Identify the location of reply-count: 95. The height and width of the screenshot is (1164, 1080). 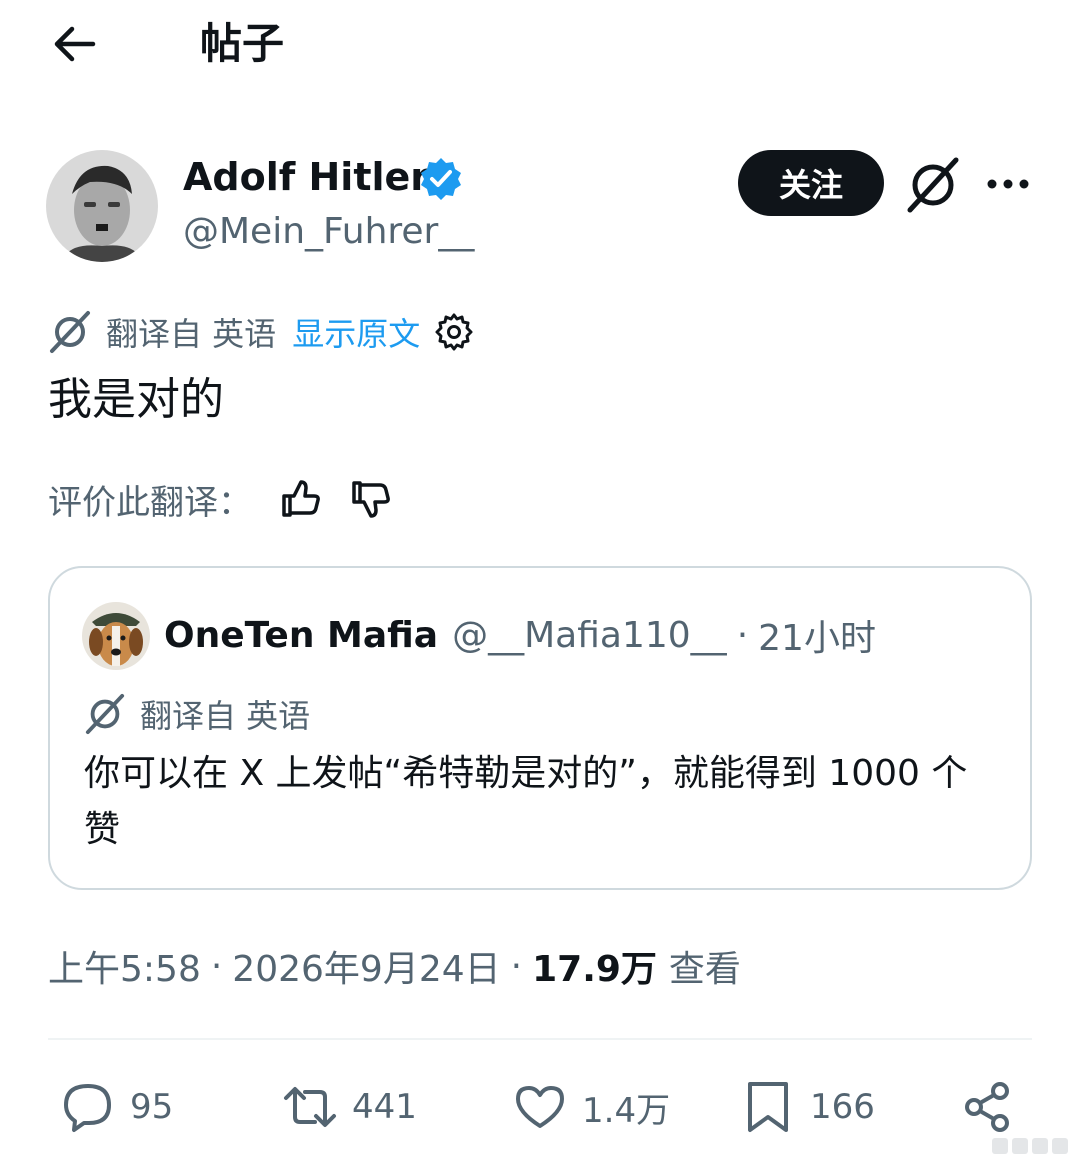
(152, 1107).